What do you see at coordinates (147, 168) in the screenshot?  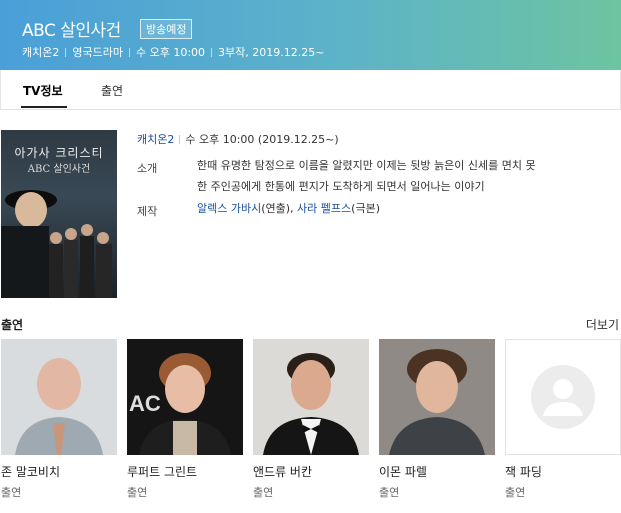 I see `intro-label: 소개` at bounding box center [147, 168].